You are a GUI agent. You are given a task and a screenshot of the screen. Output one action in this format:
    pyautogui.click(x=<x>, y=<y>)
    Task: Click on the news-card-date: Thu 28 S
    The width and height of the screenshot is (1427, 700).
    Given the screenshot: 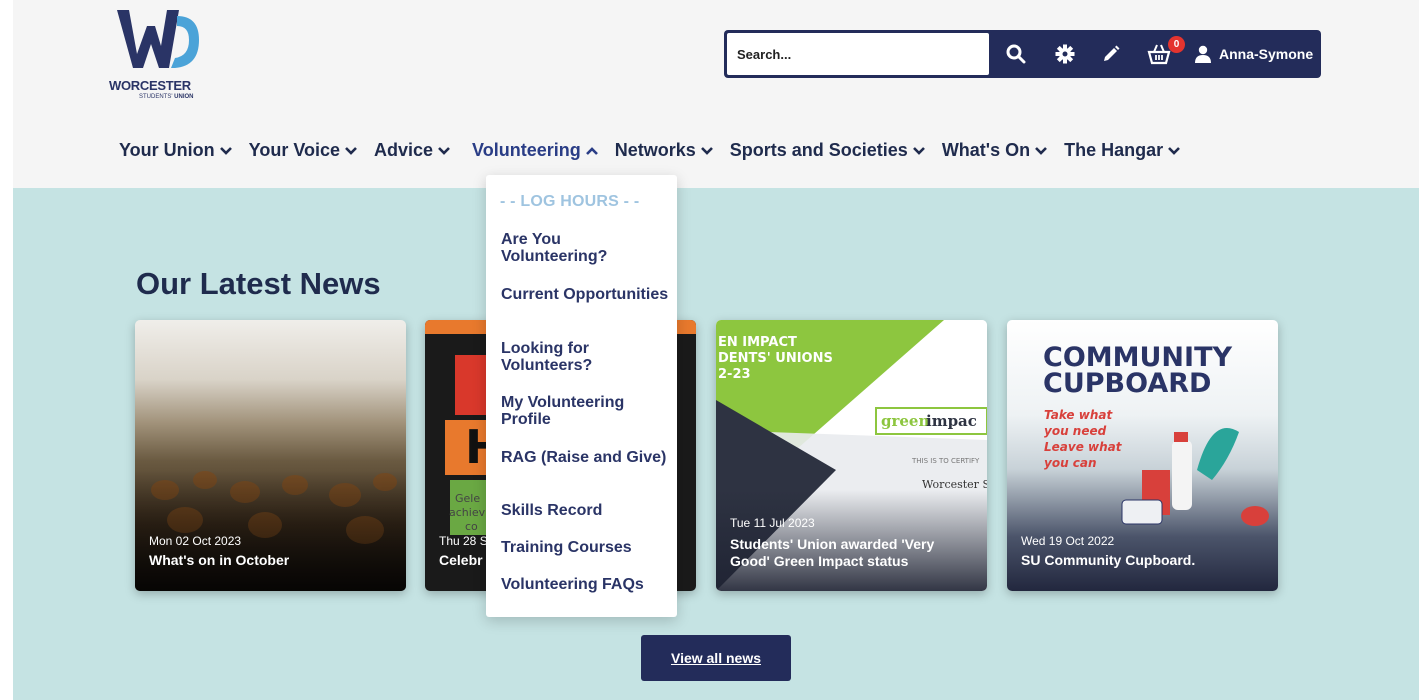 What is the action you would take?
    pyautogui.click(x=463, y=541)
    